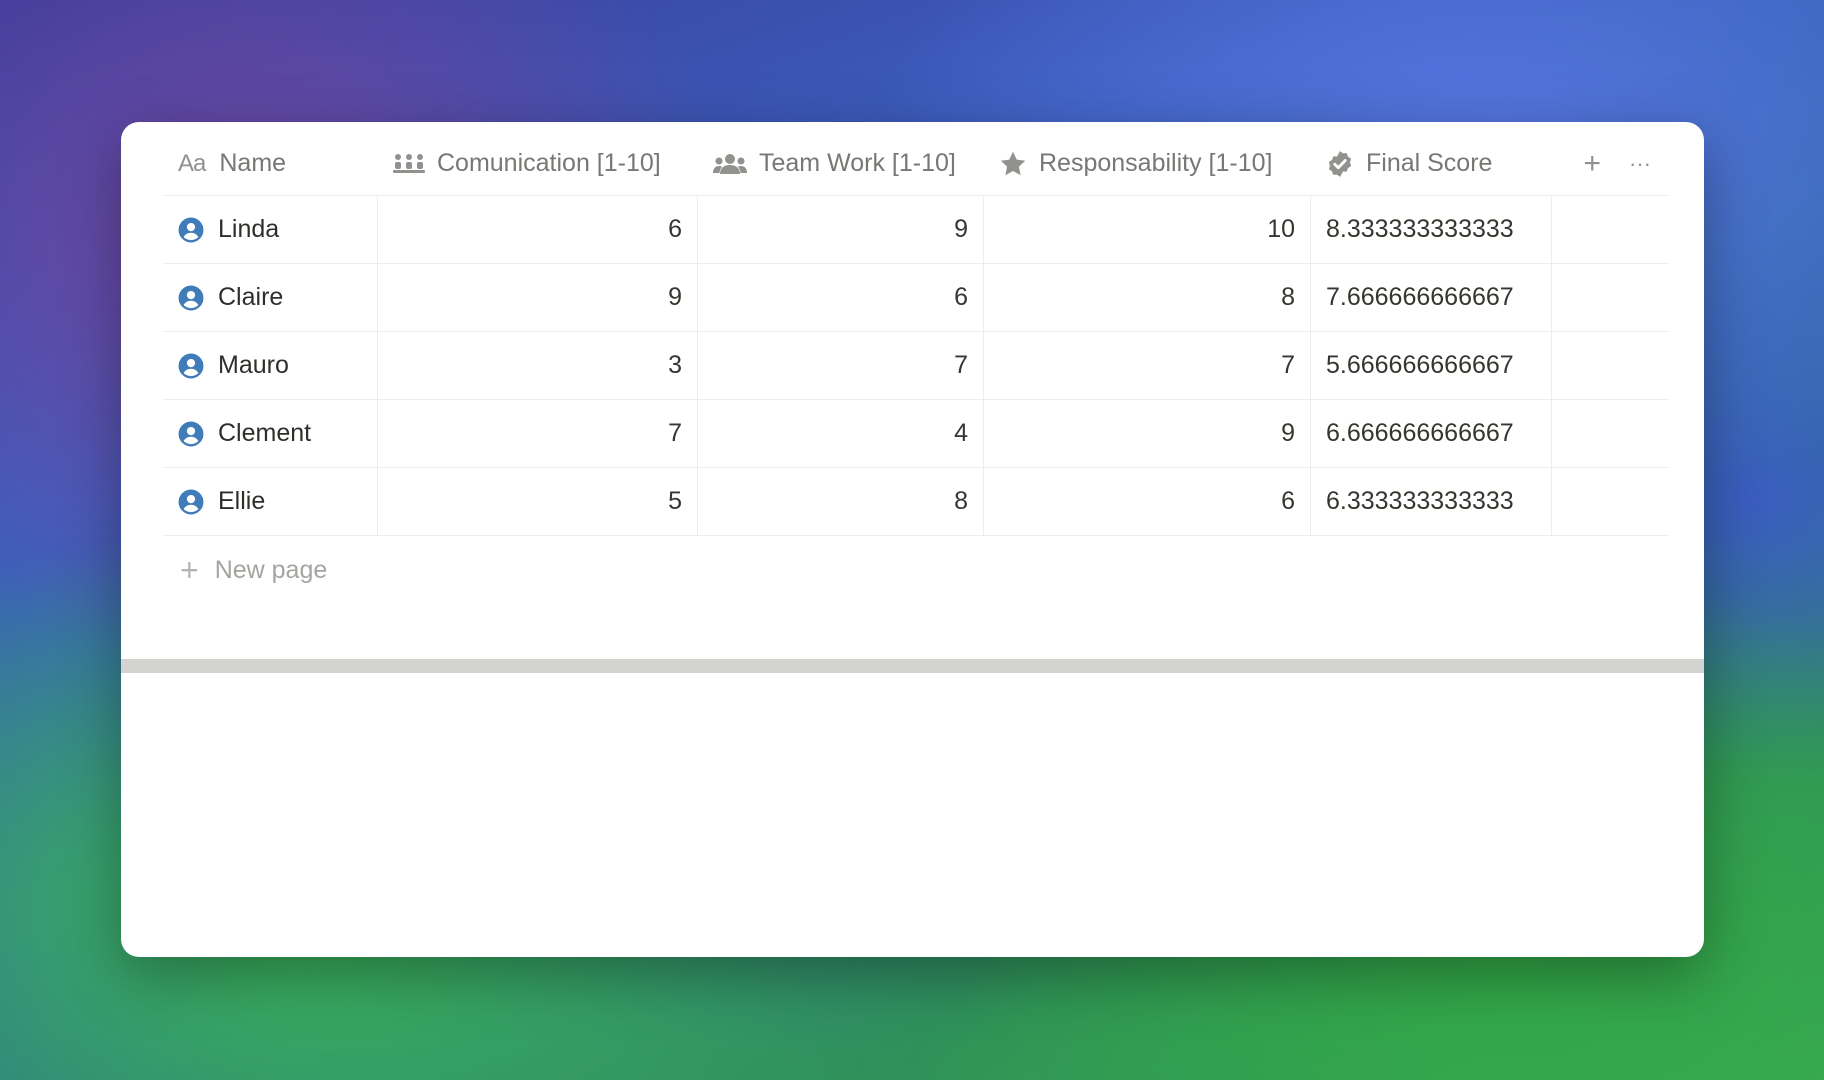  I want to click on name-cell: Linda, so click(270, 229).